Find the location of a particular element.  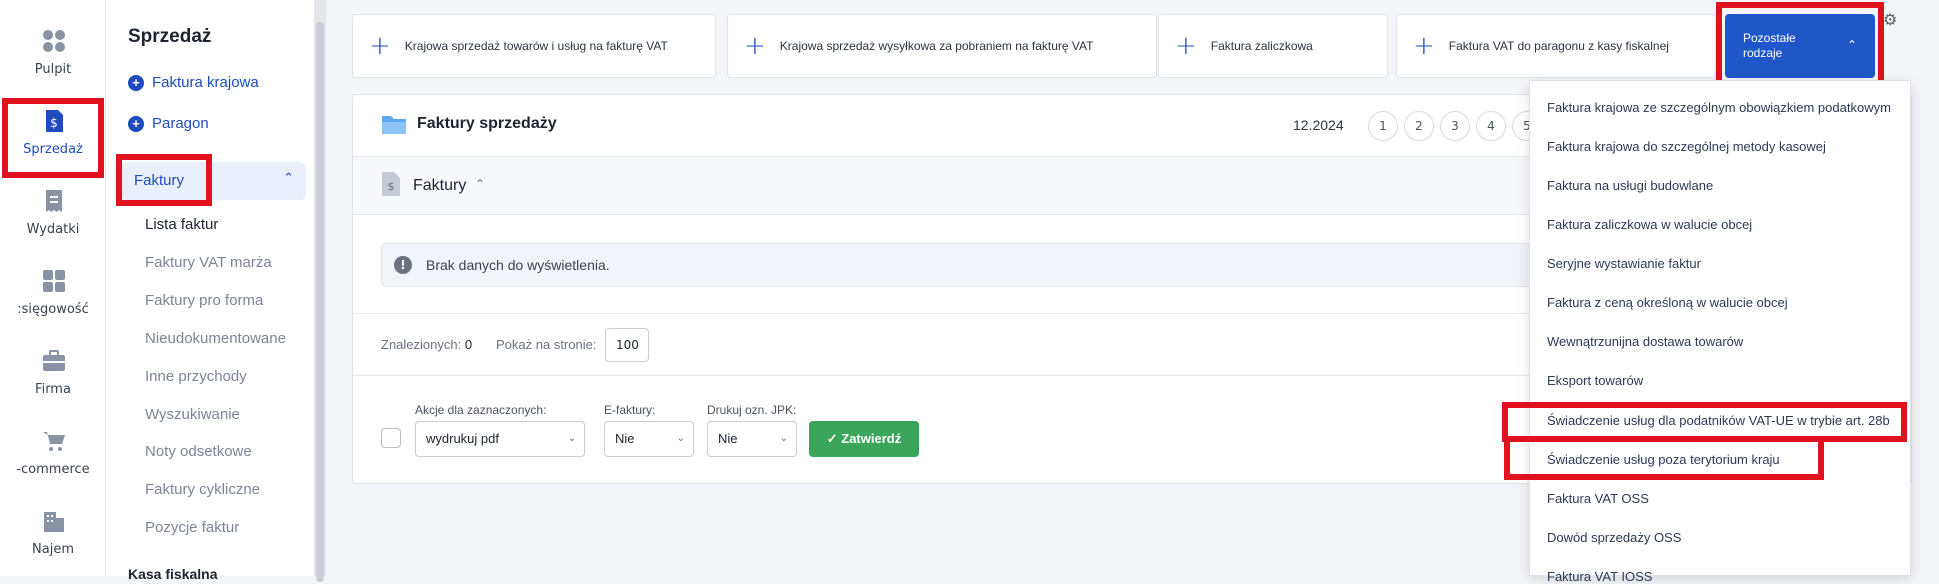

bulk-actions-label: Akcje dla zaznaczonych: is located at coordinates (481, 410).